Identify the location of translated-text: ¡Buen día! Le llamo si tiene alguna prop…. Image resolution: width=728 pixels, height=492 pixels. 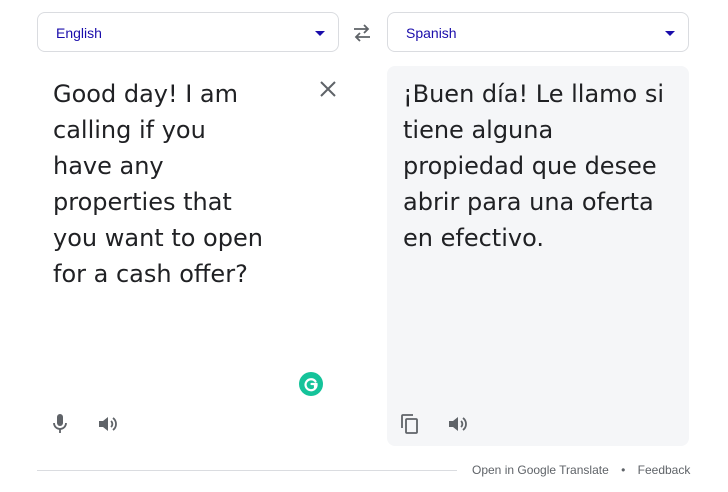
(534, 166).